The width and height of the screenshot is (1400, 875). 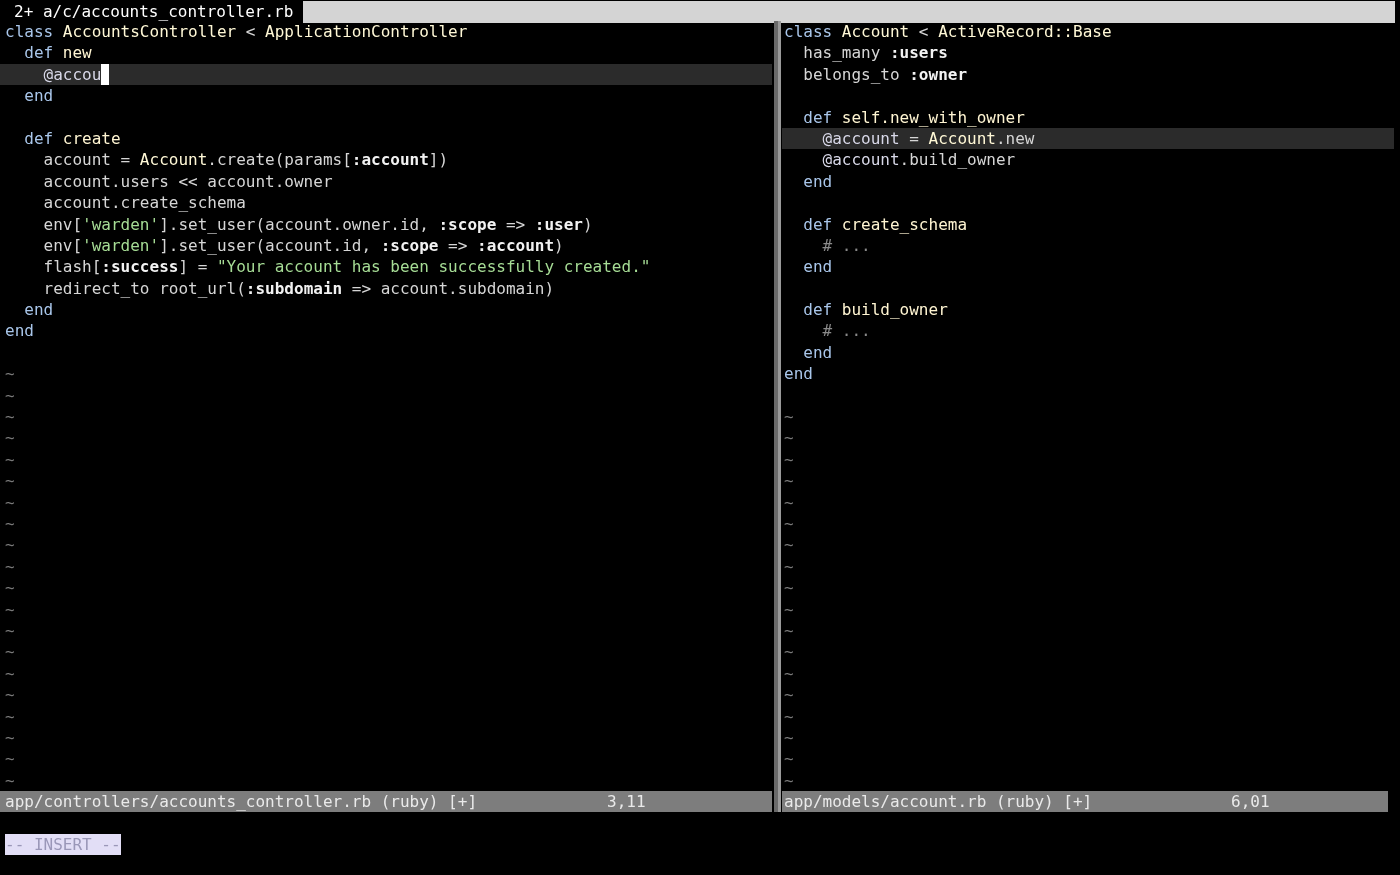 What do you see at coordinates (885, 224) in the screenshot?
I see `code-line: def create_schema` at bounding box center [885, 224].